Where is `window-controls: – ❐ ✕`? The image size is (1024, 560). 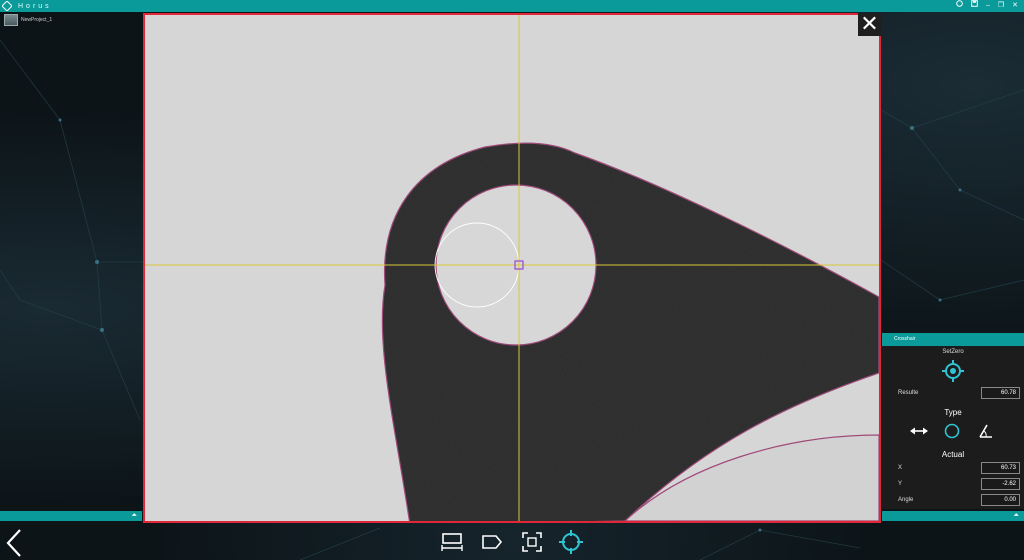
window-controls: – ❐ ✕ is located at coordinates (987, 6).